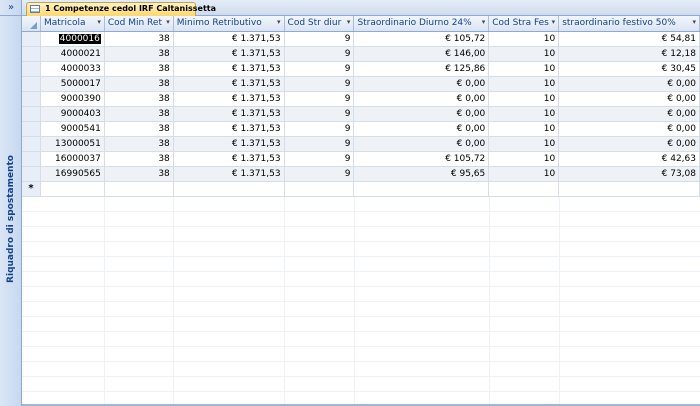  Describe the element at coordinates (72, 159) in the screenshot. I see `cell-matricola: 16000037` at that location.